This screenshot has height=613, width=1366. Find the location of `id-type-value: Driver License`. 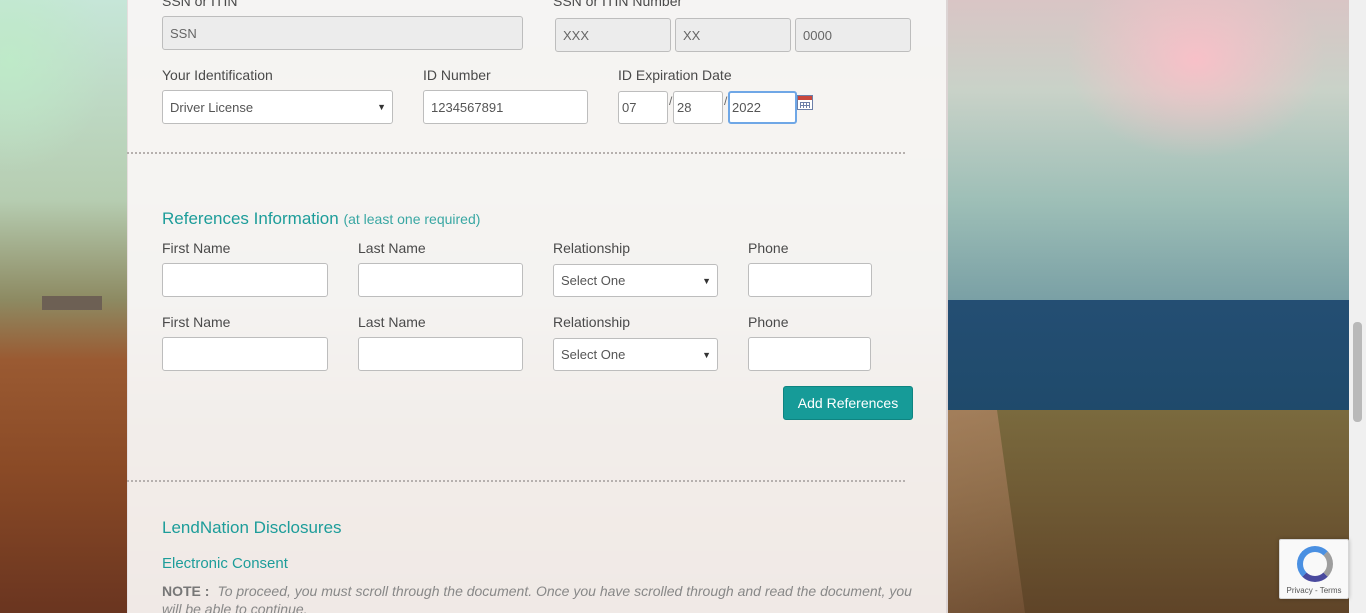

id-type-value: Driver License is located at coordinates (212, 107).